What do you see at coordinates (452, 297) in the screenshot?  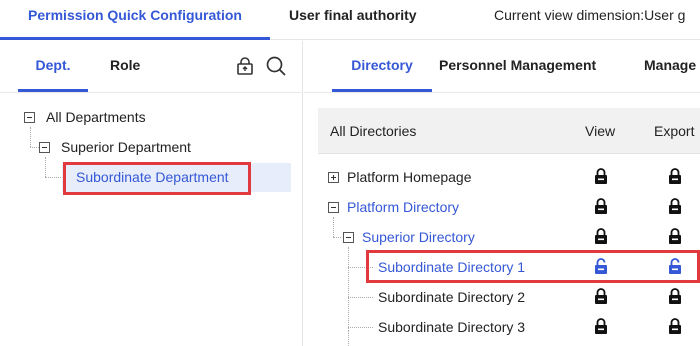 I see `row-label: Subordinate Directory 2` at bounding box center [452, 297].